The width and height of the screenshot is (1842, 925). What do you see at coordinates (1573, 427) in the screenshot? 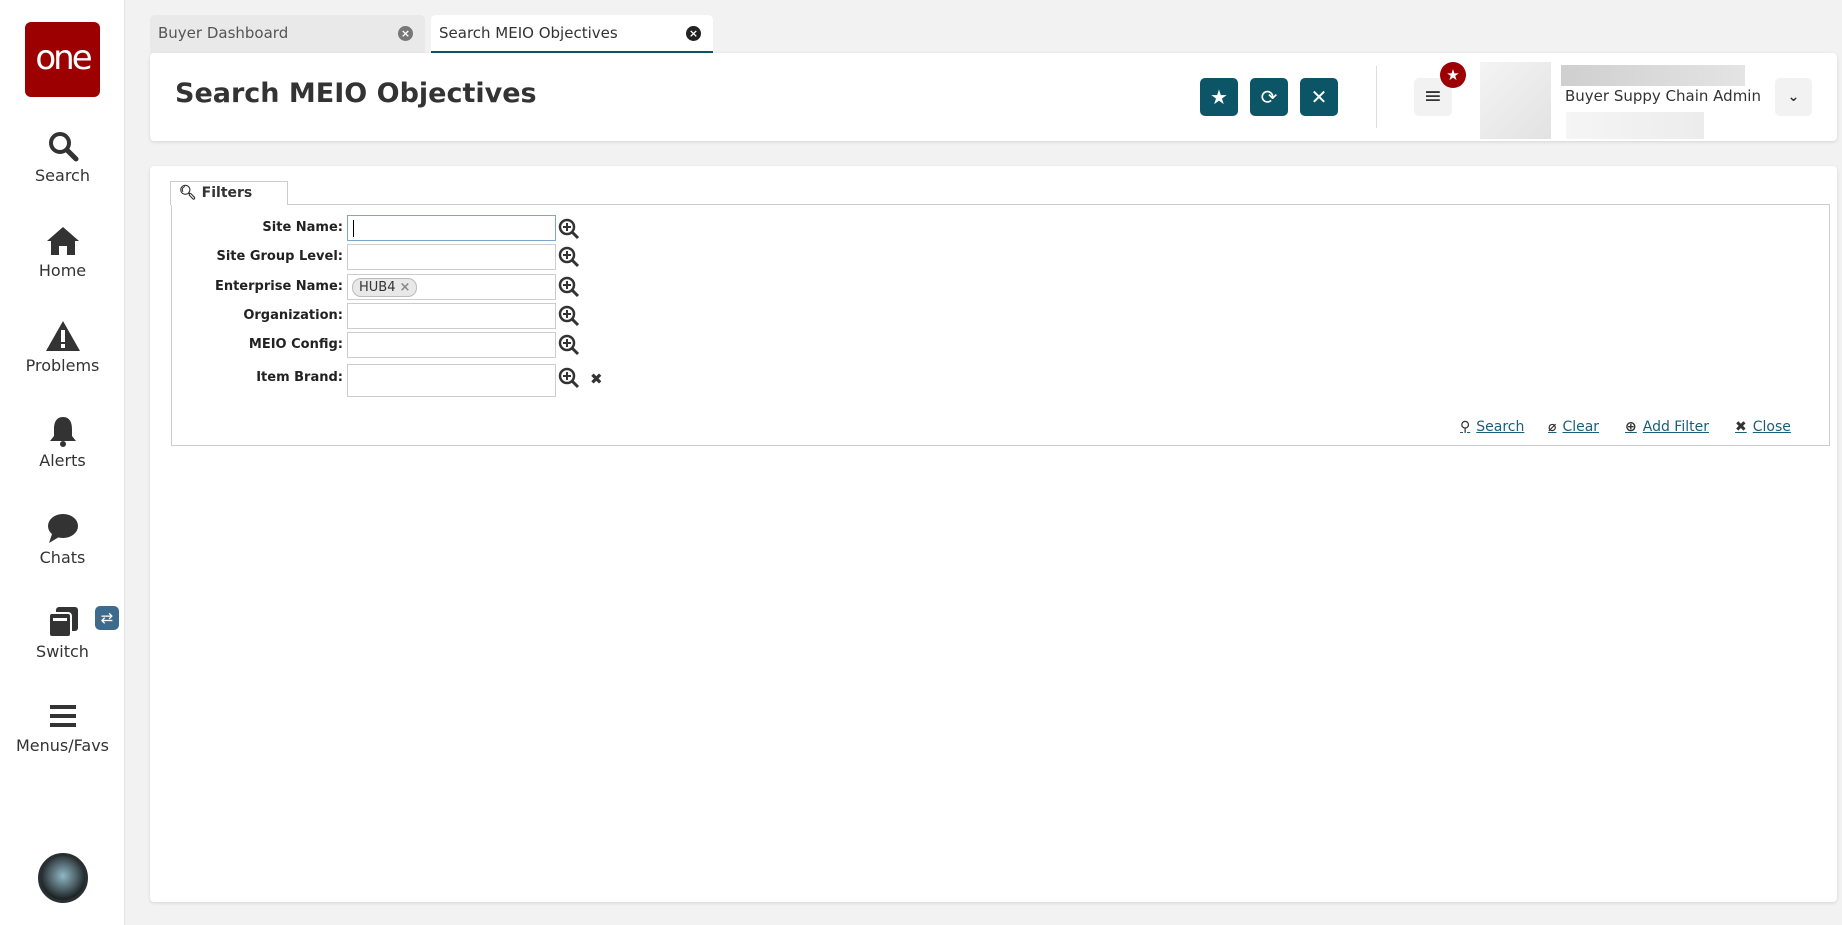
I see `clear-link: ⌀ Clear` at bounding box center [1573, 427].